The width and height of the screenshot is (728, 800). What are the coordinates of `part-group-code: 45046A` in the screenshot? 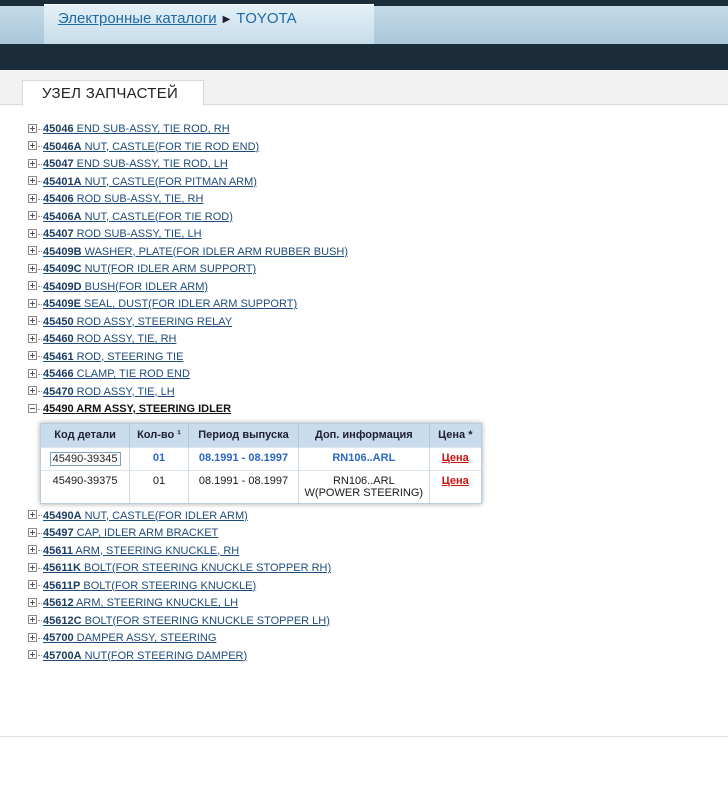 It's located at (62, 146).